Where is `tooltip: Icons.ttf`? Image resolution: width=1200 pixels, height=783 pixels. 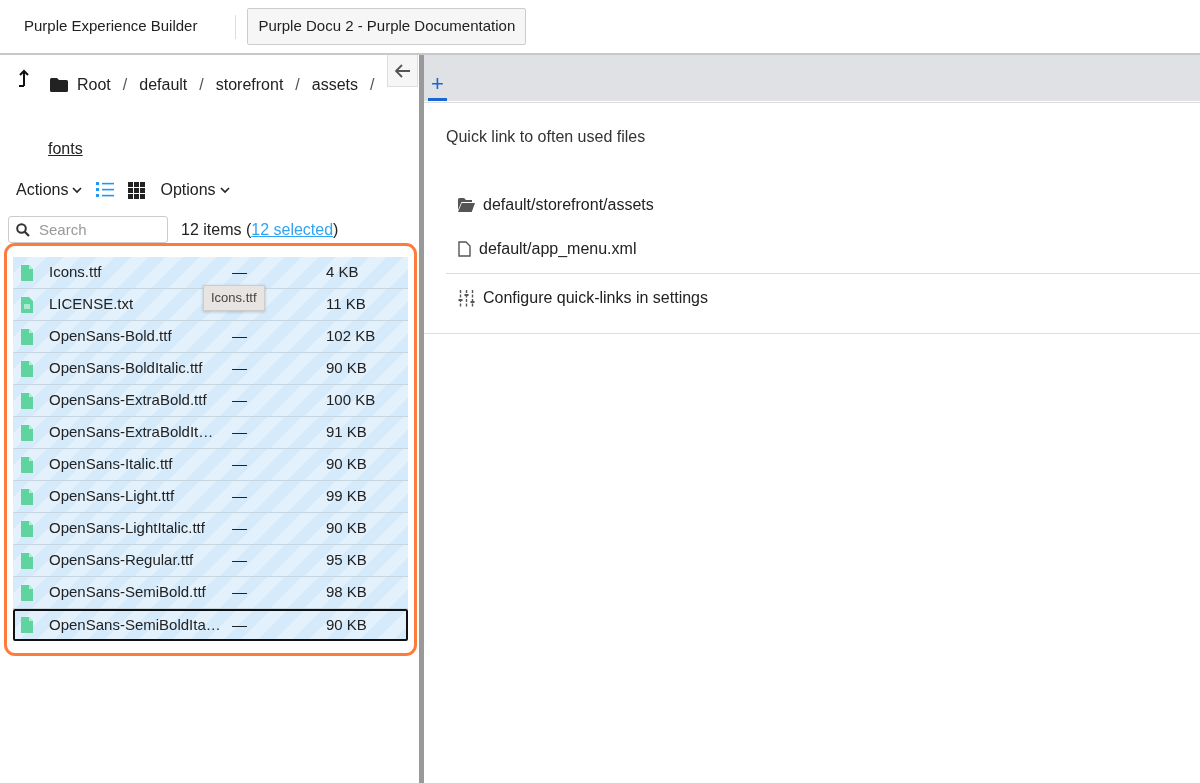
tooltip: Icons.ttf is located at coordinates (234, 298).